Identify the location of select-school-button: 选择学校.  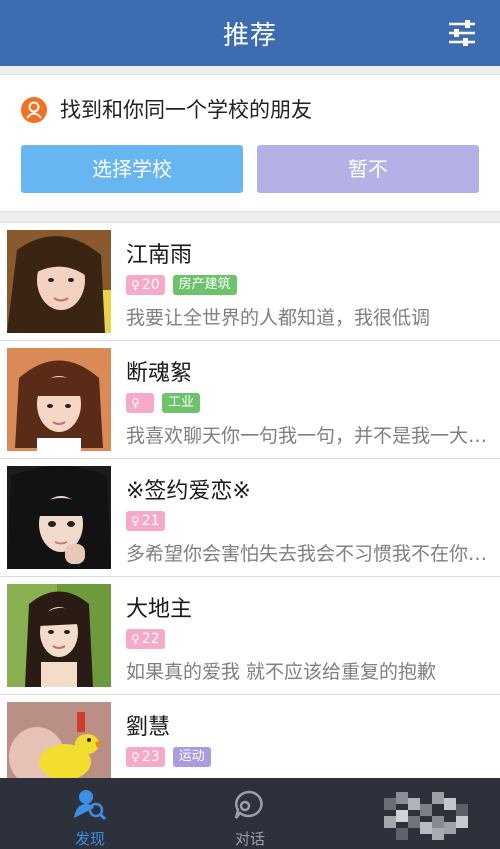
(132, 169).